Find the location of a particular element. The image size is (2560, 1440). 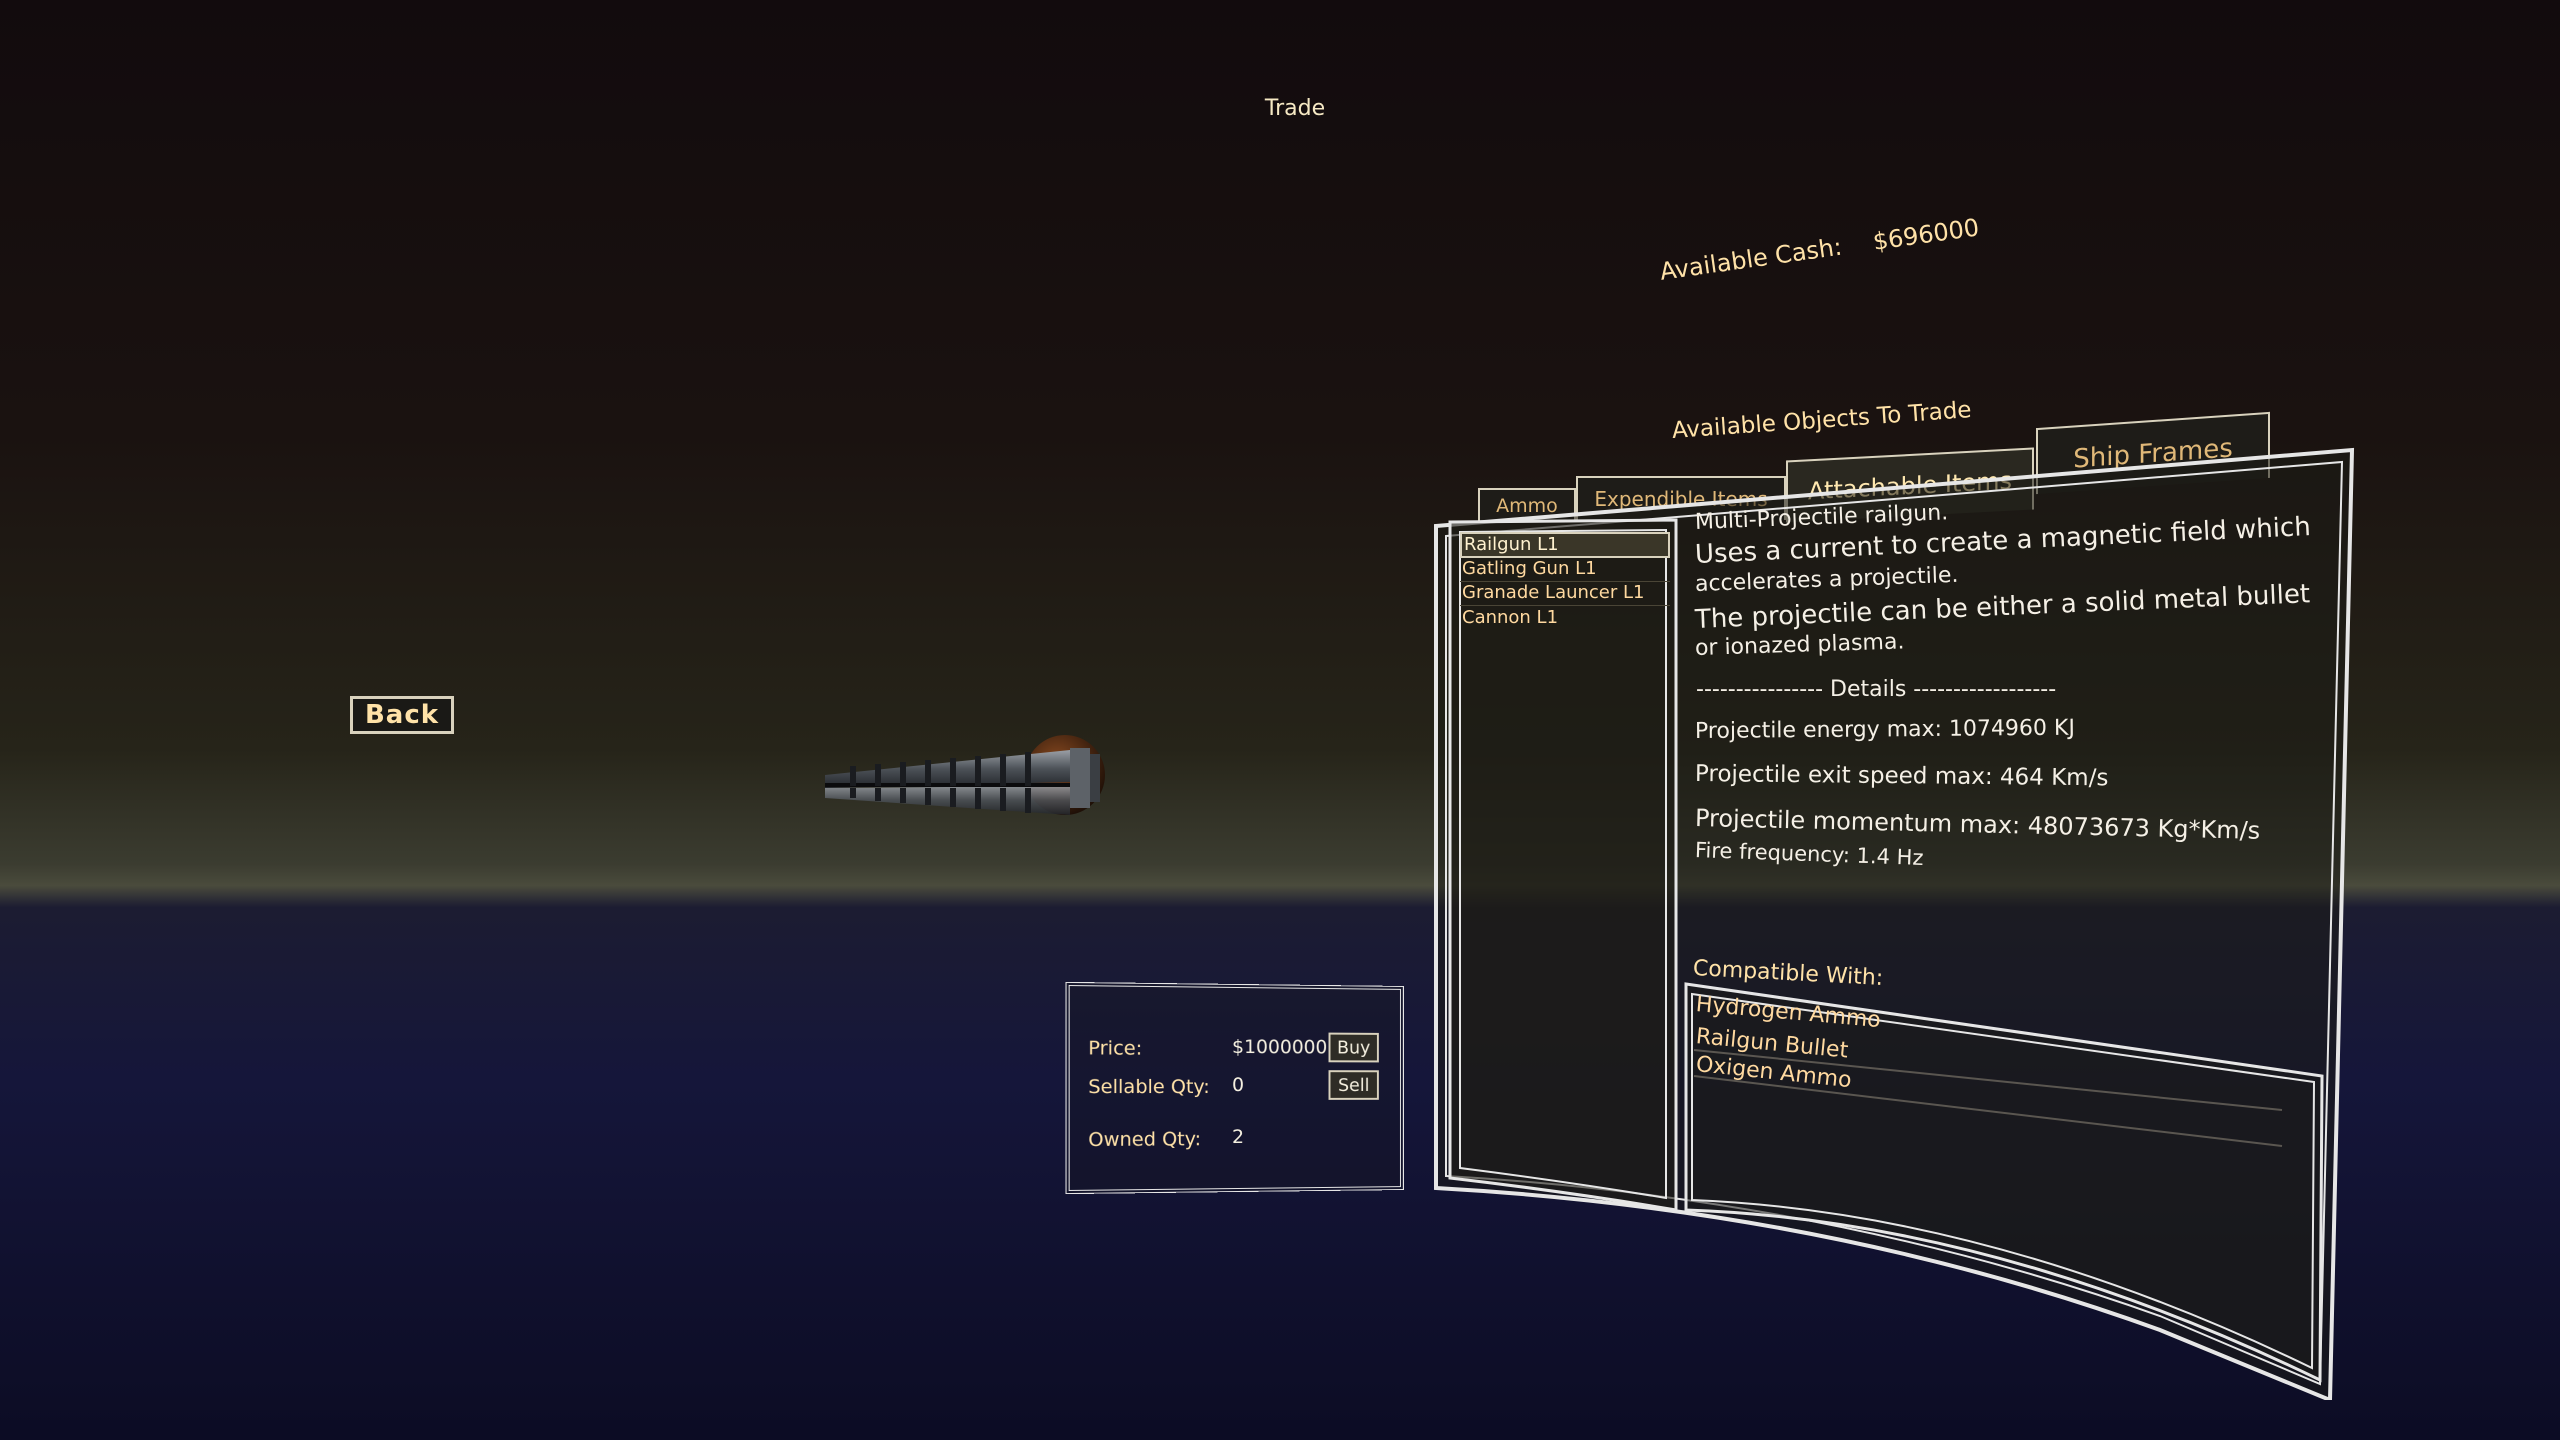

railgun-model-preview is located at coordinates (965, 775).